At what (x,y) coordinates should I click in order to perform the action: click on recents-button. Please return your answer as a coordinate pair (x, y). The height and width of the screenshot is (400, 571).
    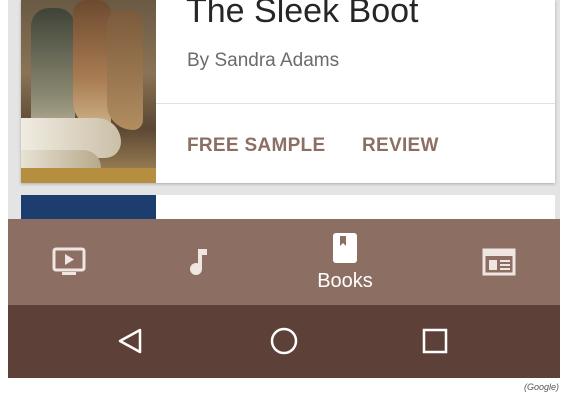
    Looking at the image, I should click on (435, 341).